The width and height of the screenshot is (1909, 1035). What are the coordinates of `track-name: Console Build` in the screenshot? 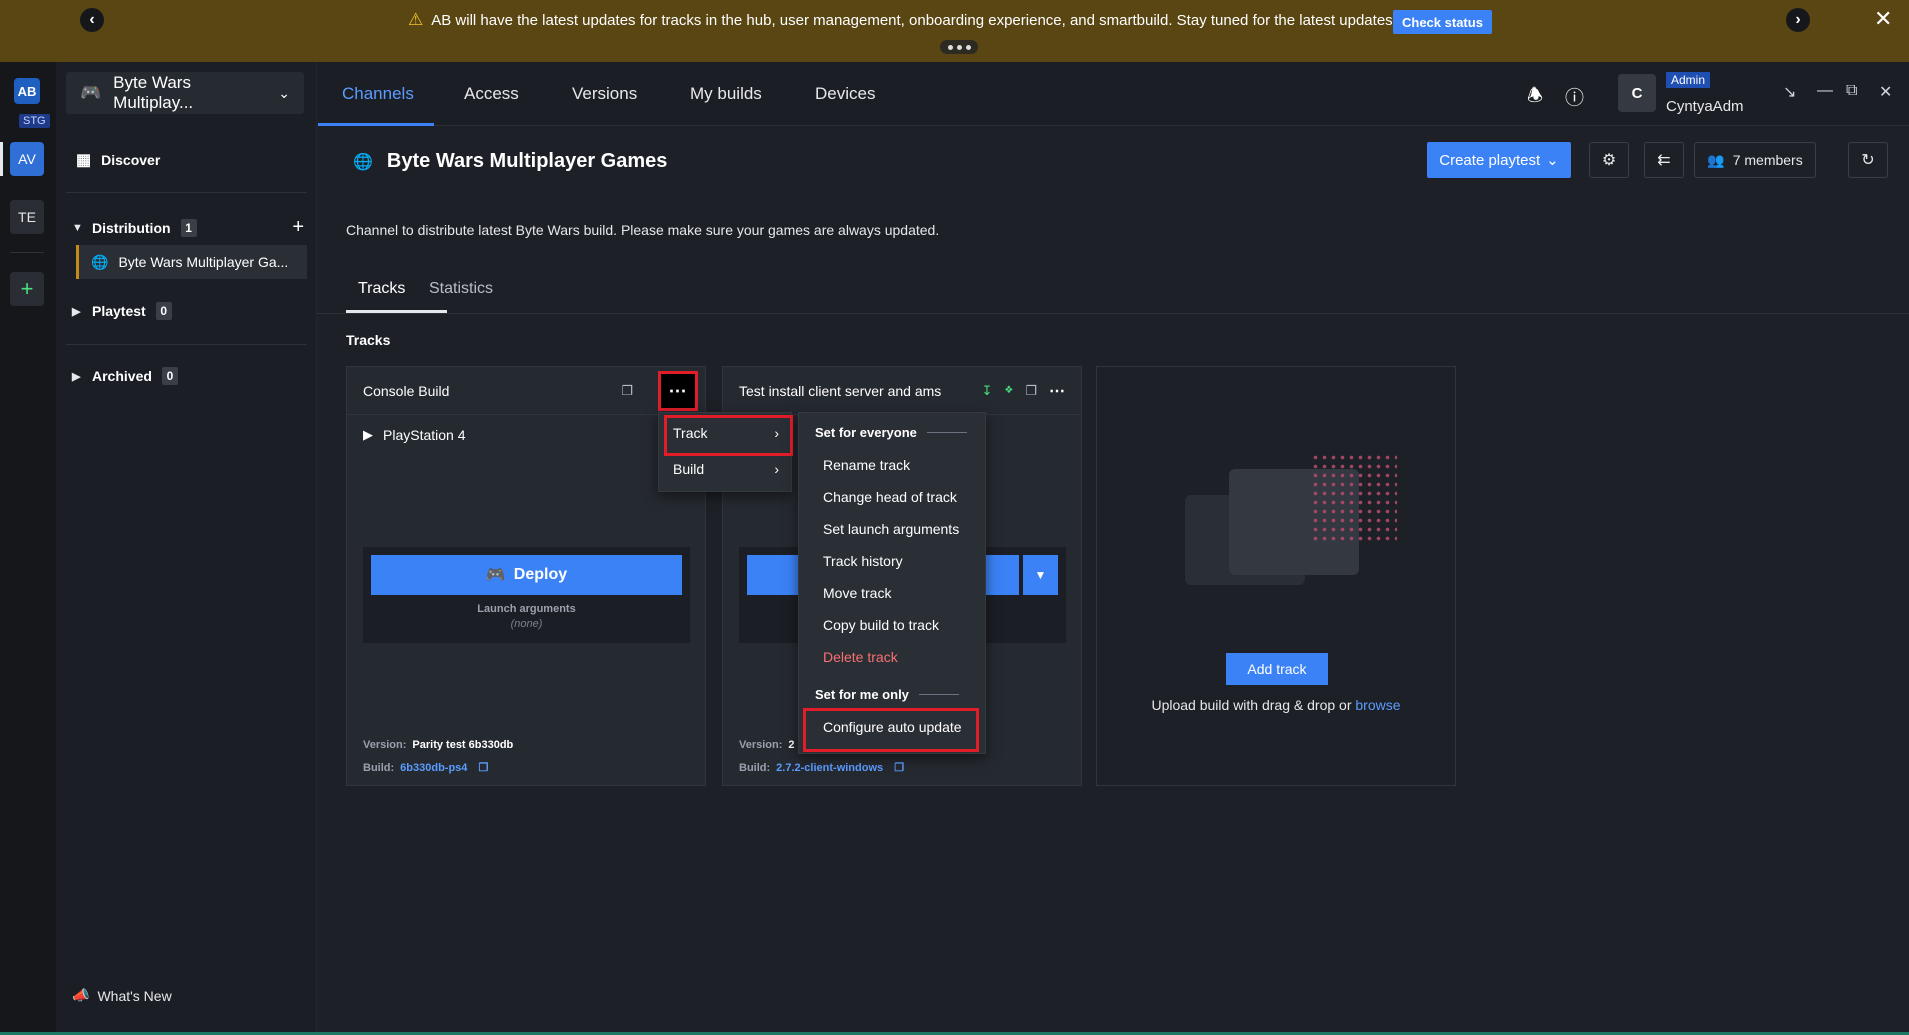 It's located at (406, 390).